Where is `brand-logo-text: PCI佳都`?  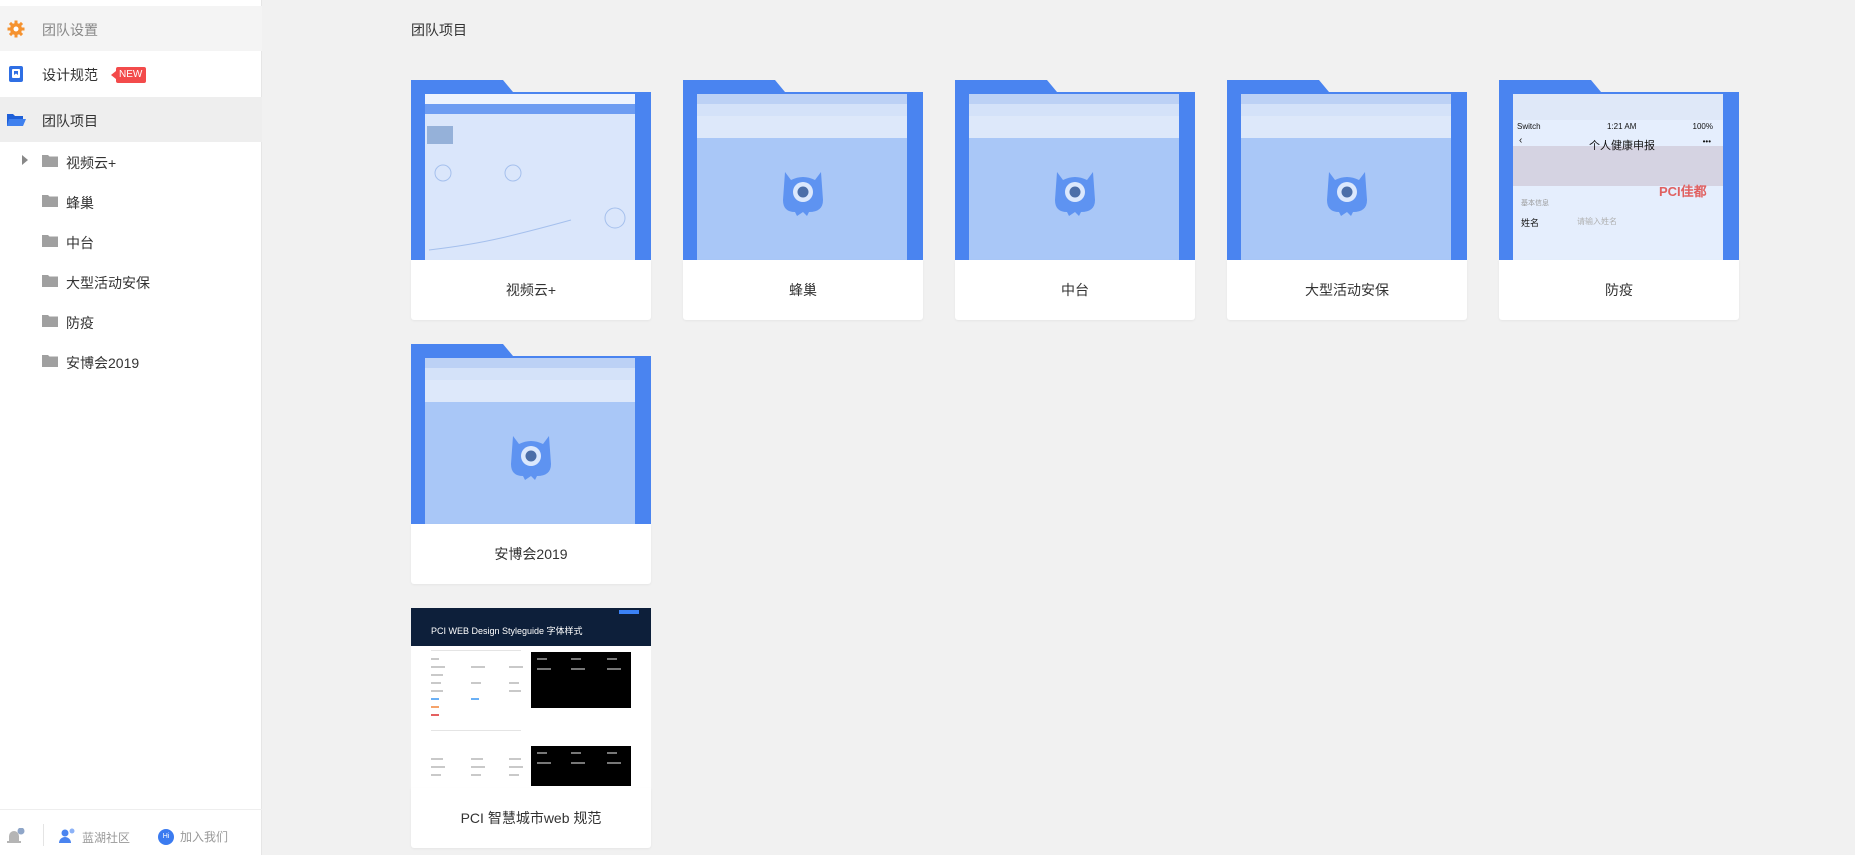
brand-logo-text: PCI佳都 is located at coordinates (1683, 191).